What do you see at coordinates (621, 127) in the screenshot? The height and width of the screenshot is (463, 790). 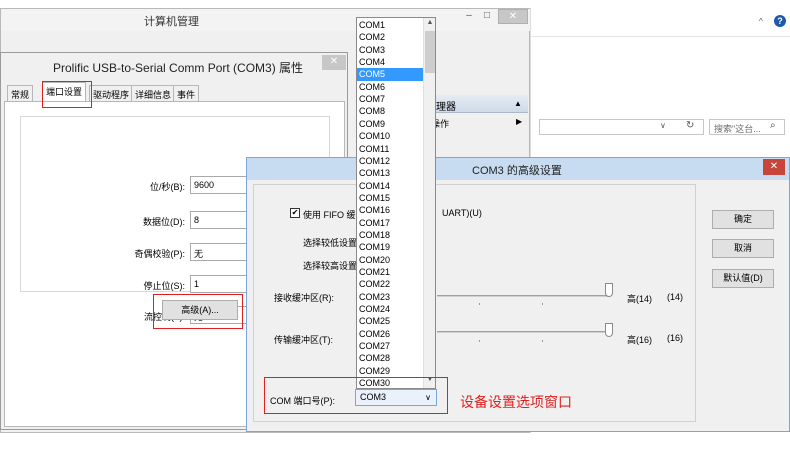 I see `address-bar` at bounding box center [621, 127].